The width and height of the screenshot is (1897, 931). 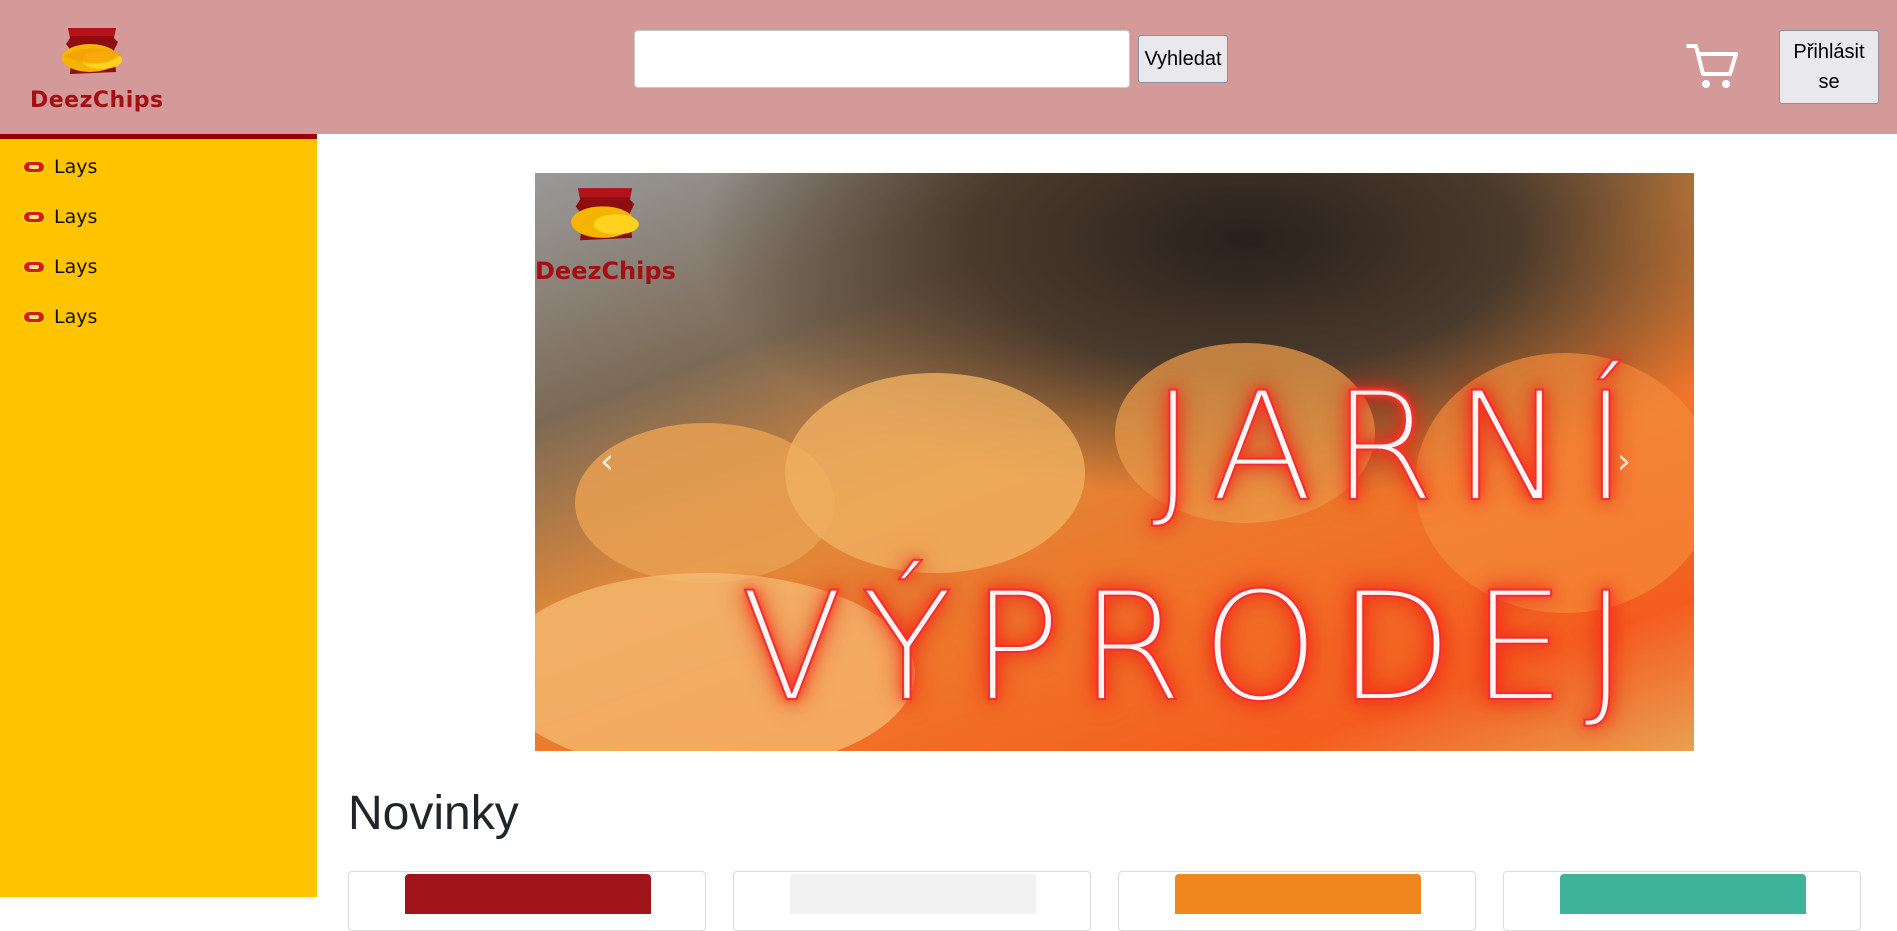 What do you see at coordinates (158, 518) in the screenshot?
I see `sidebar: Lays Lays Lays Lays` at bounding box center [158, 518].